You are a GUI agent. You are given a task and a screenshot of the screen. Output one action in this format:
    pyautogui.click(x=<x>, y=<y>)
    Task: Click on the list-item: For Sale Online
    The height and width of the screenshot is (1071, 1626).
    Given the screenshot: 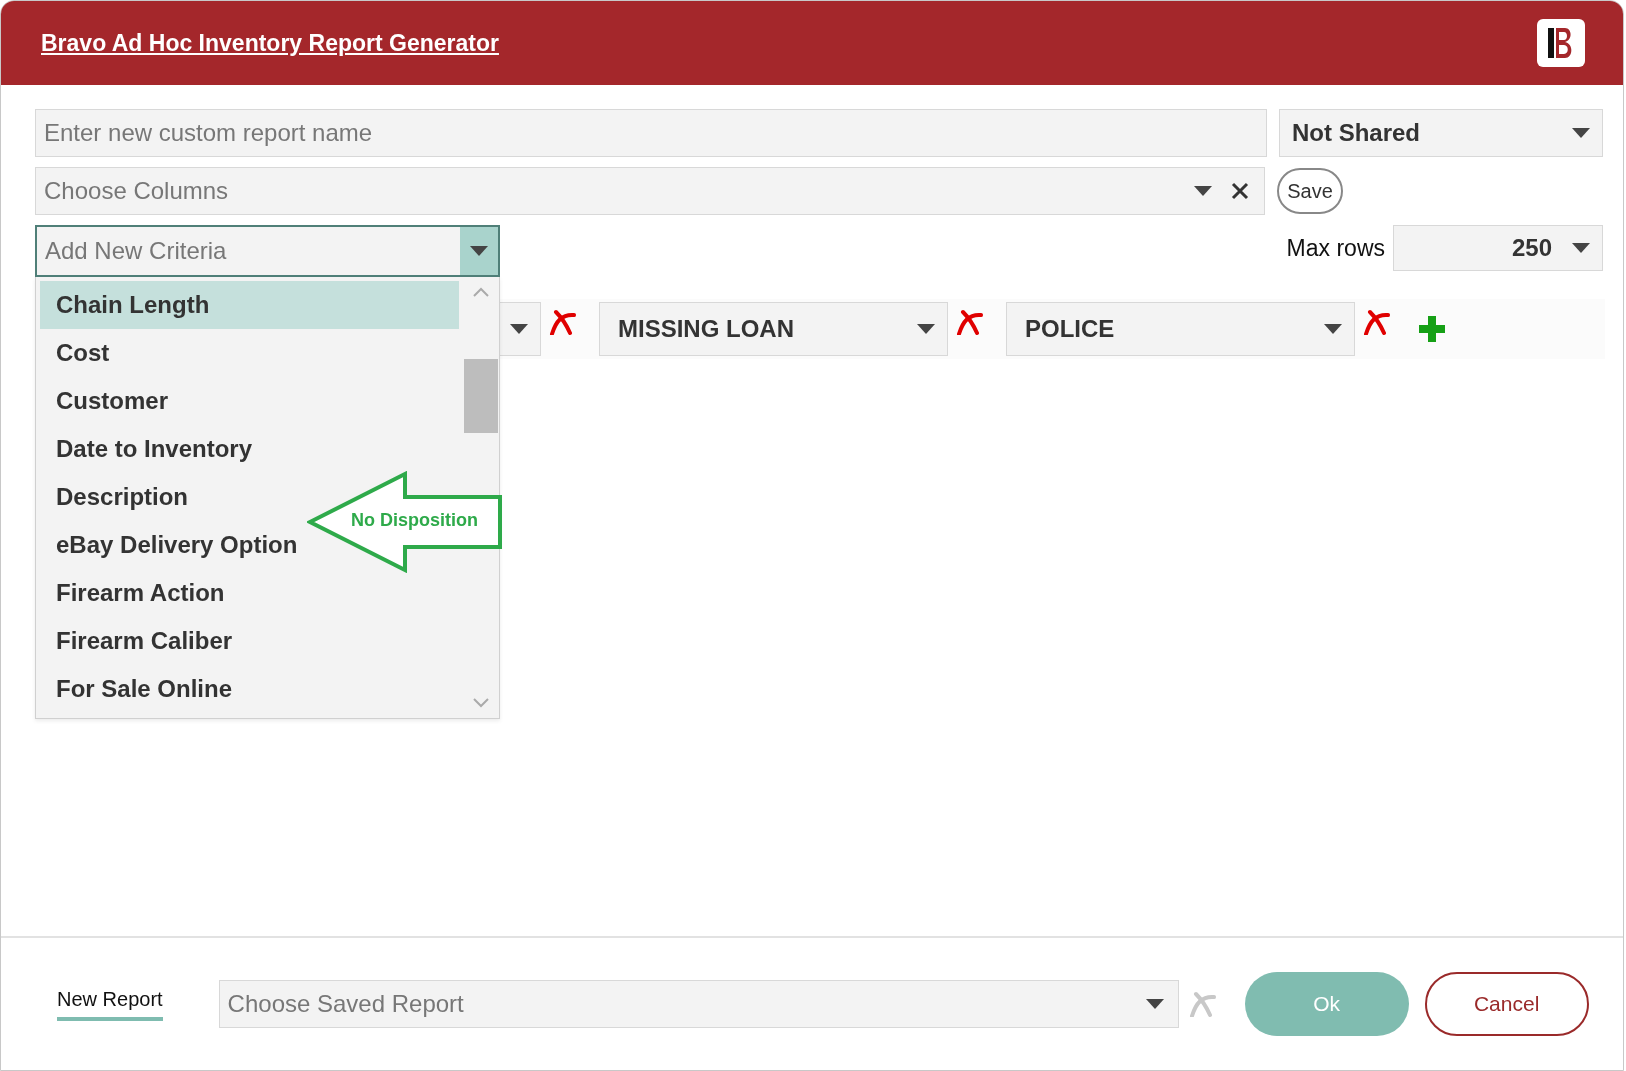 What is the action you would take?
    pyautogui.click(x=249, y=689)
    